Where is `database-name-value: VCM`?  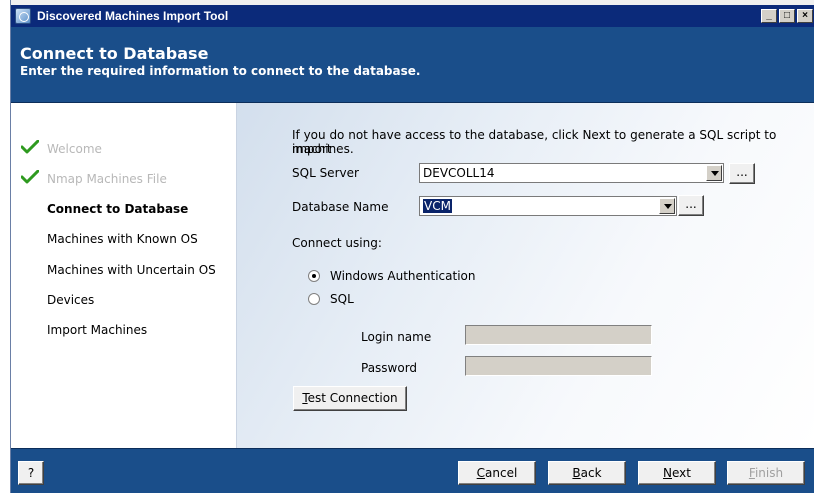
database-name-value: VCM is located at coordinates (437, 206).